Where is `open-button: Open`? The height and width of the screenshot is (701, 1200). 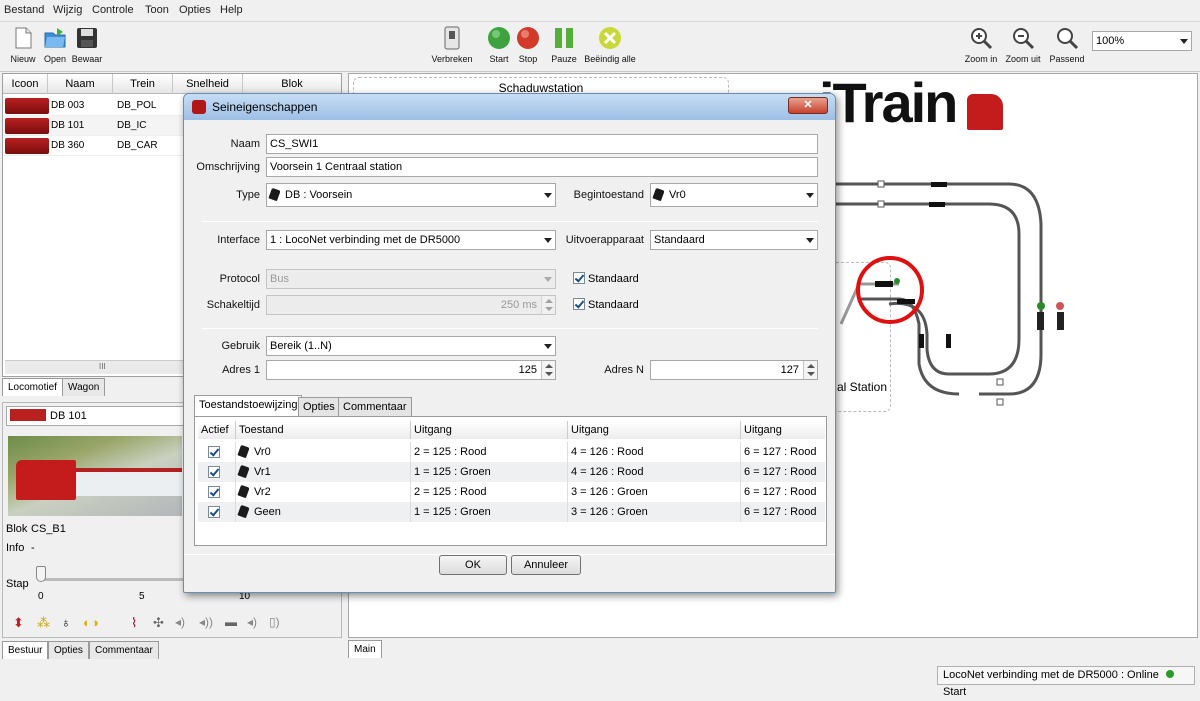 open-button: Open is located at coordinates (55, 45).